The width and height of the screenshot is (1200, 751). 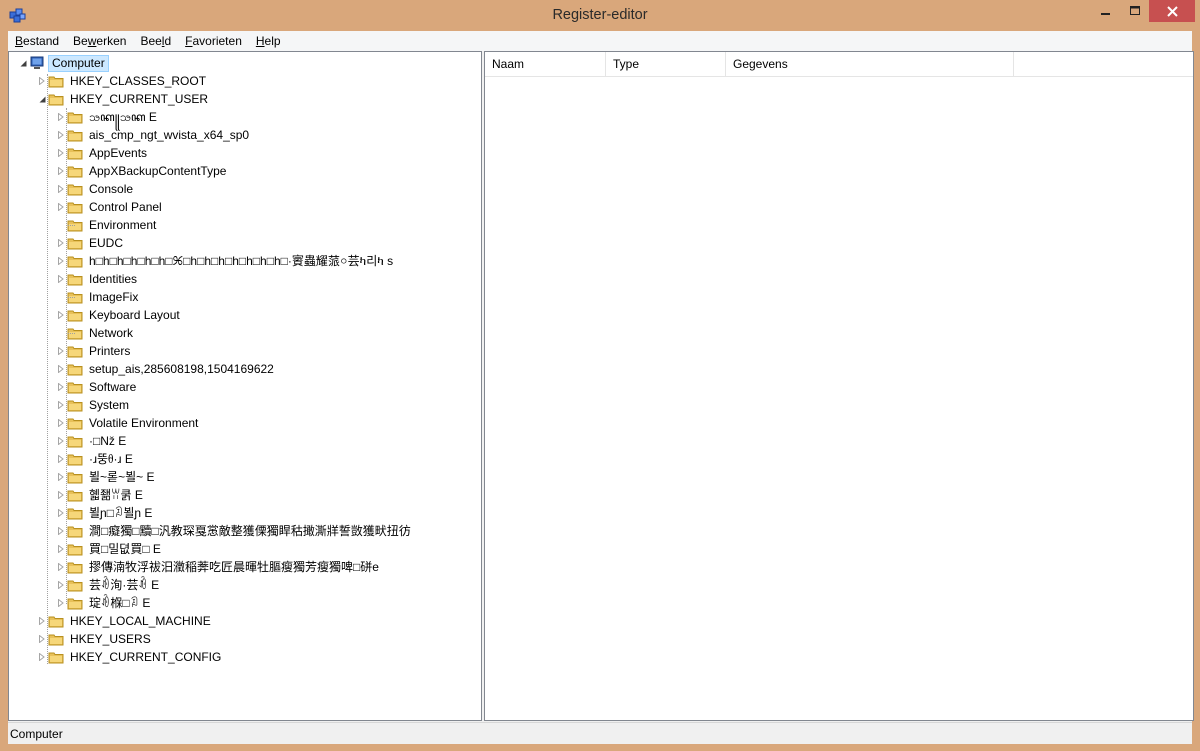 What do you see at coordinates (97, 387) in the screenshot?
I see `tree-node-hkcu-child: Software` at bounding box center [97, 387].